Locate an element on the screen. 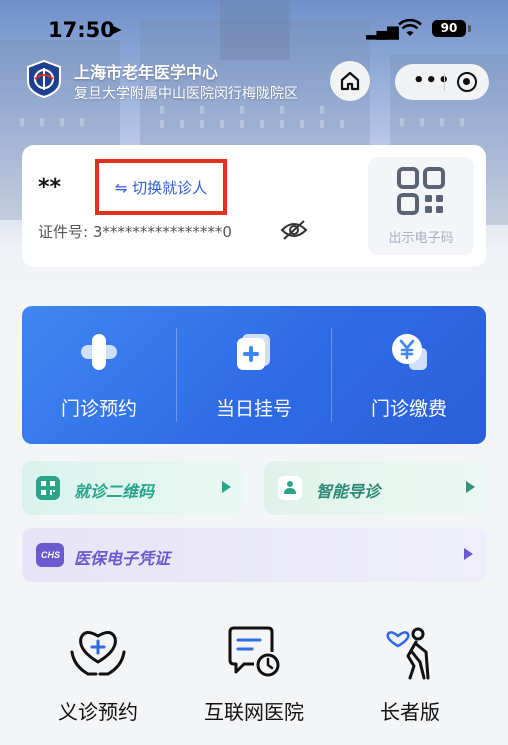 The image size is (508, 745). id-label: 证件号: is located at coordinates (63, 232).